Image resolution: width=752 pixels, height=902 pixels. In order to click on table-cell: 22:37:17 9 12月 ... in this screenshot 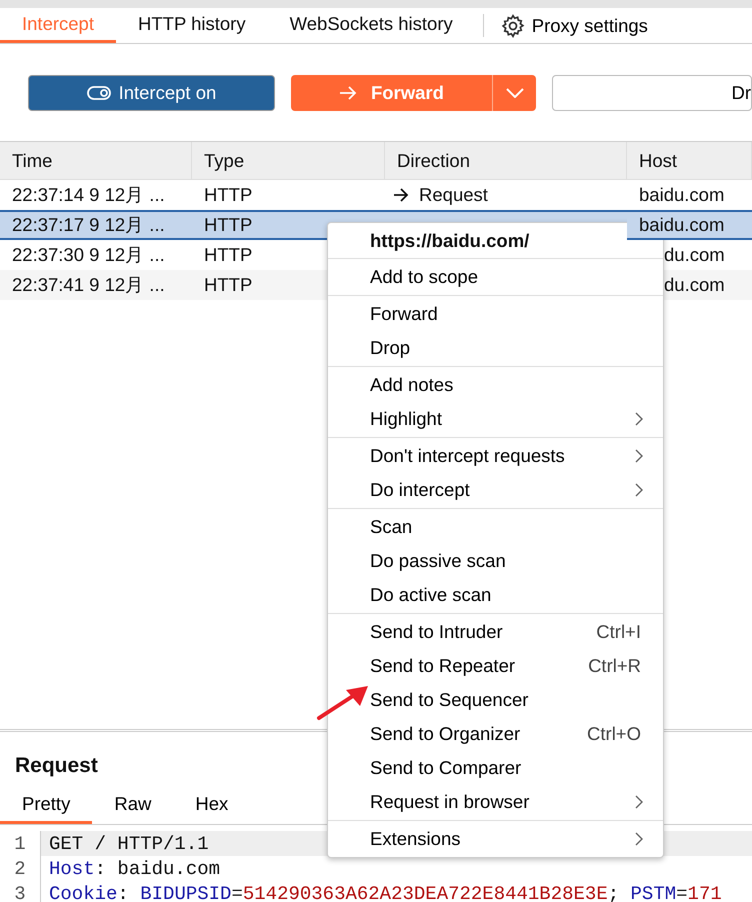, I will do `click(96, 225)`.